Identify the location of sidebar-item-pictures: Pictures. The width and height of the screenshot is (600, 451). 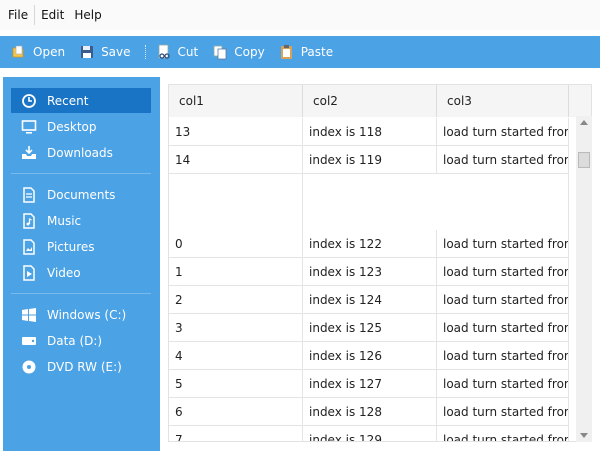
(81, 246).